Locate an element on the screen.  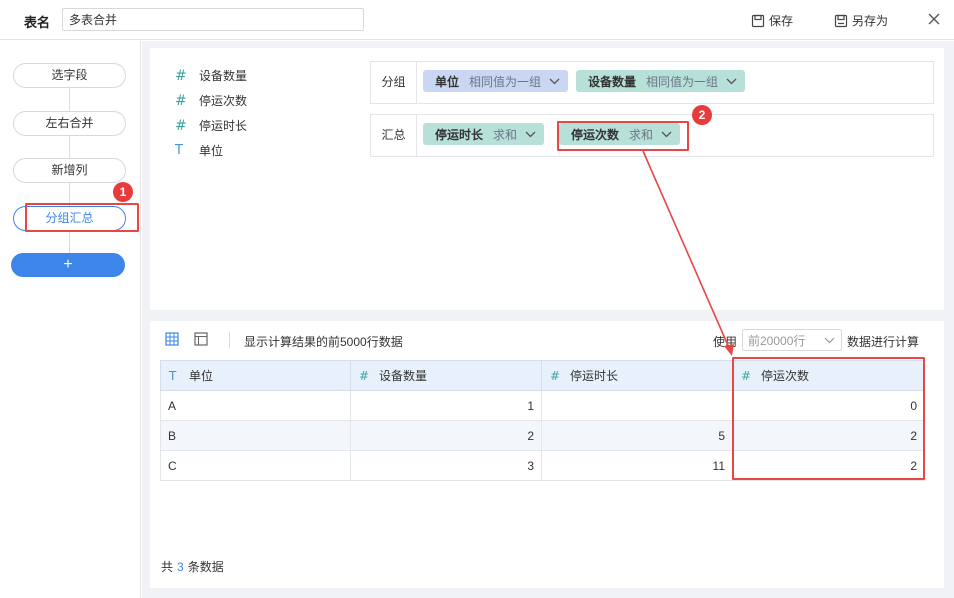
table-row: B 2 5 2 is located at coordinates (542, 435).